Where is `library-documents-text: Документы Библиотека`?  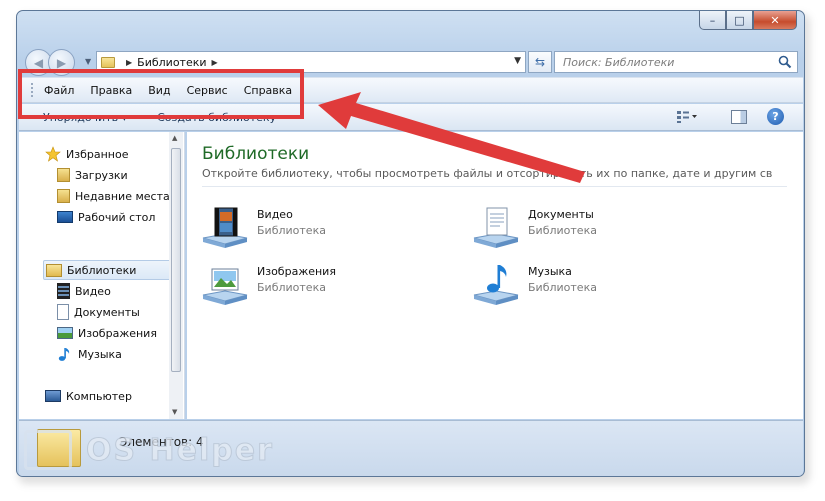
library-documents-text: Документы Библиотека is located at coordinates (562, 220).